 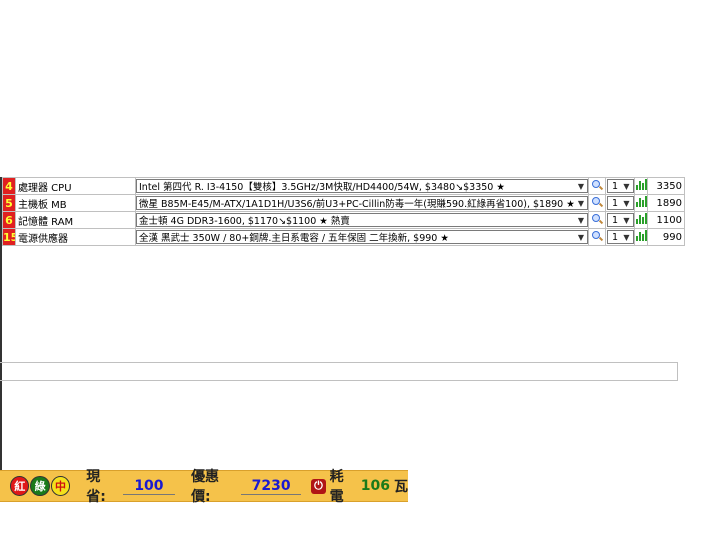 What do you see at coordinates (75, 186) in the screenshot?
I see `row-label: 處理器 CPU` at bounding box center [75, 186].